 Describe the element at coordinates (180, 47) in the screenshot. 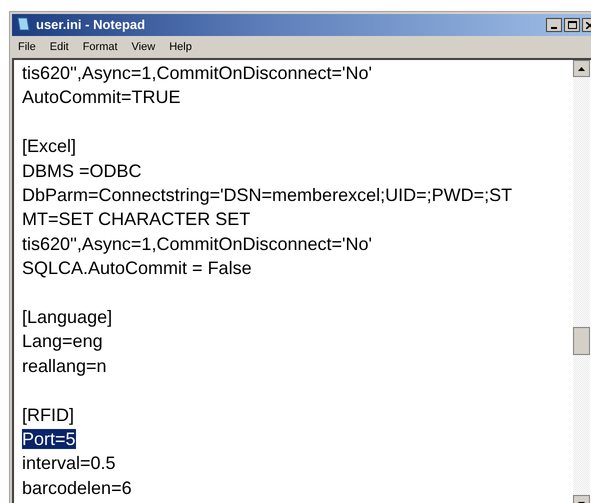

I see `menu-item: Help` at that location.